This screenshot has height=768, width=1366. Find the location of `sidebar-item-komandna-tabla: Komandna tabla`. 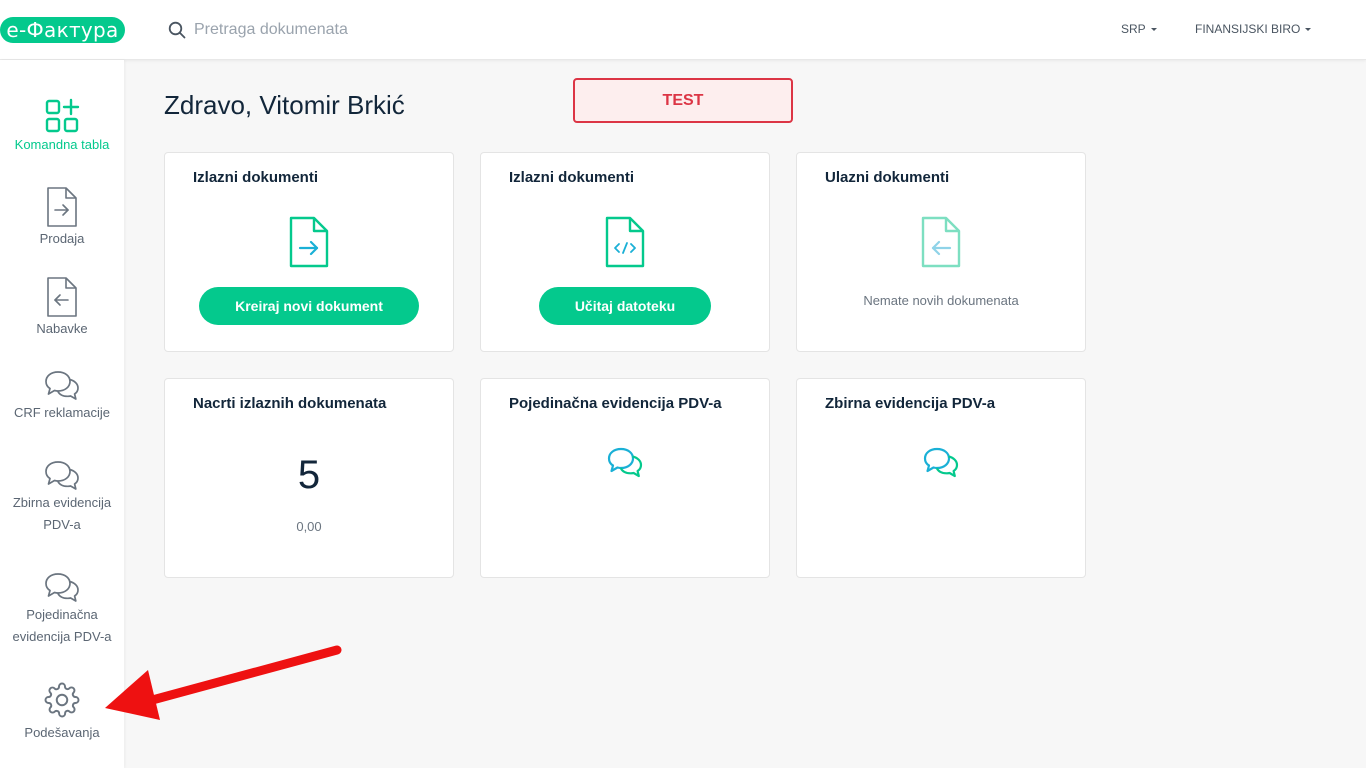

sidebar-item-komandna-tabla: Komandna tabla is located at coordinates (62, 127).